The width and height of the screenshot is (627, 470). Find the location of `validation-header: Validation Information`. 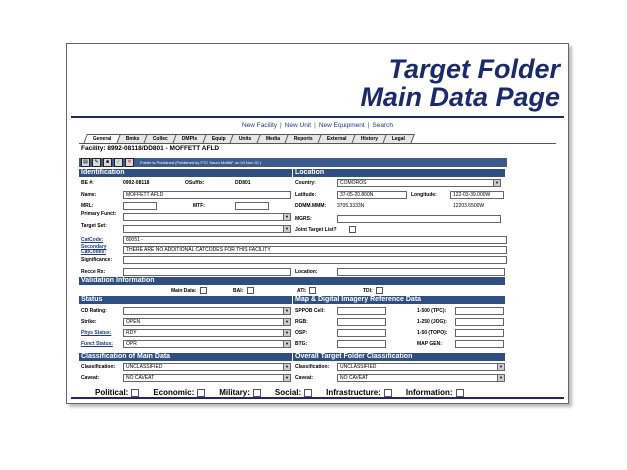

validation-header: Validation Information is located at coordinates (292, 281).